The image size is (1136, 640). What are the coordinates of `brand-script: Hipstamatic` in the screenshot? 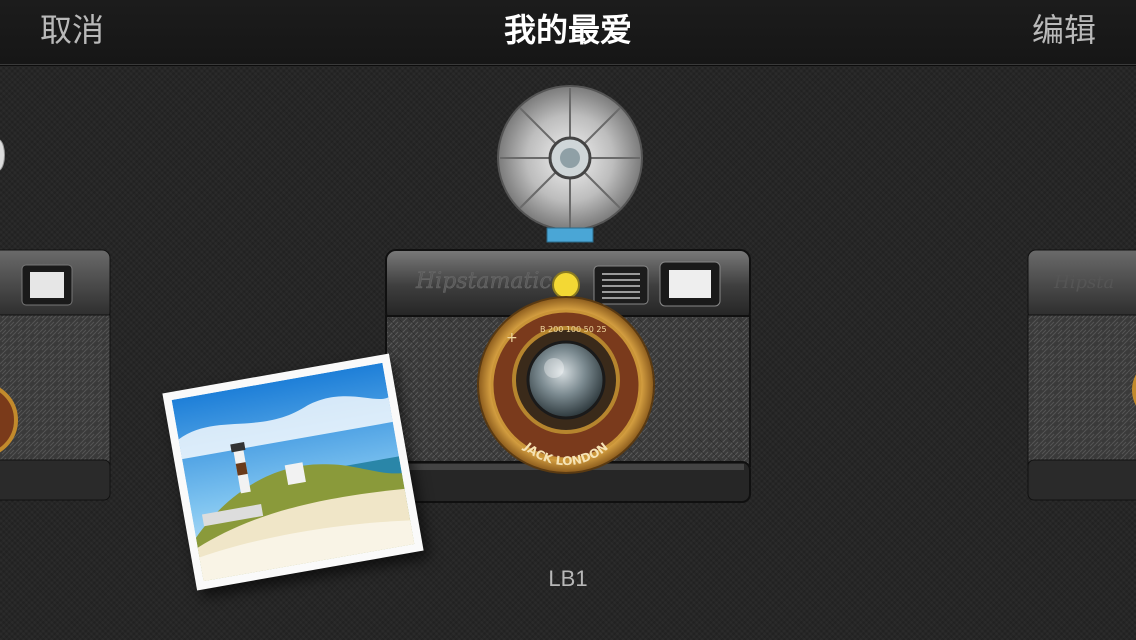 It's located at (483, 281).